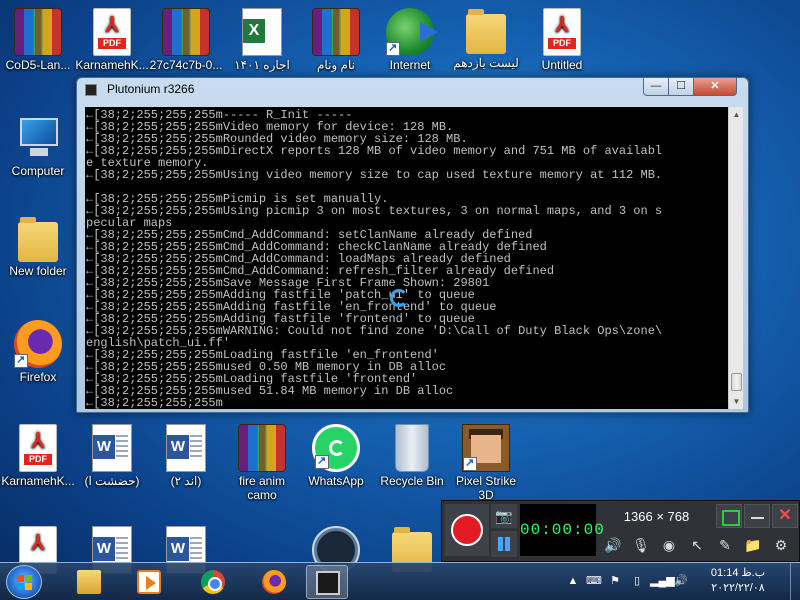  I want to click on desktop-icon-fire-anim: fire anim camo, so click(262, 463).